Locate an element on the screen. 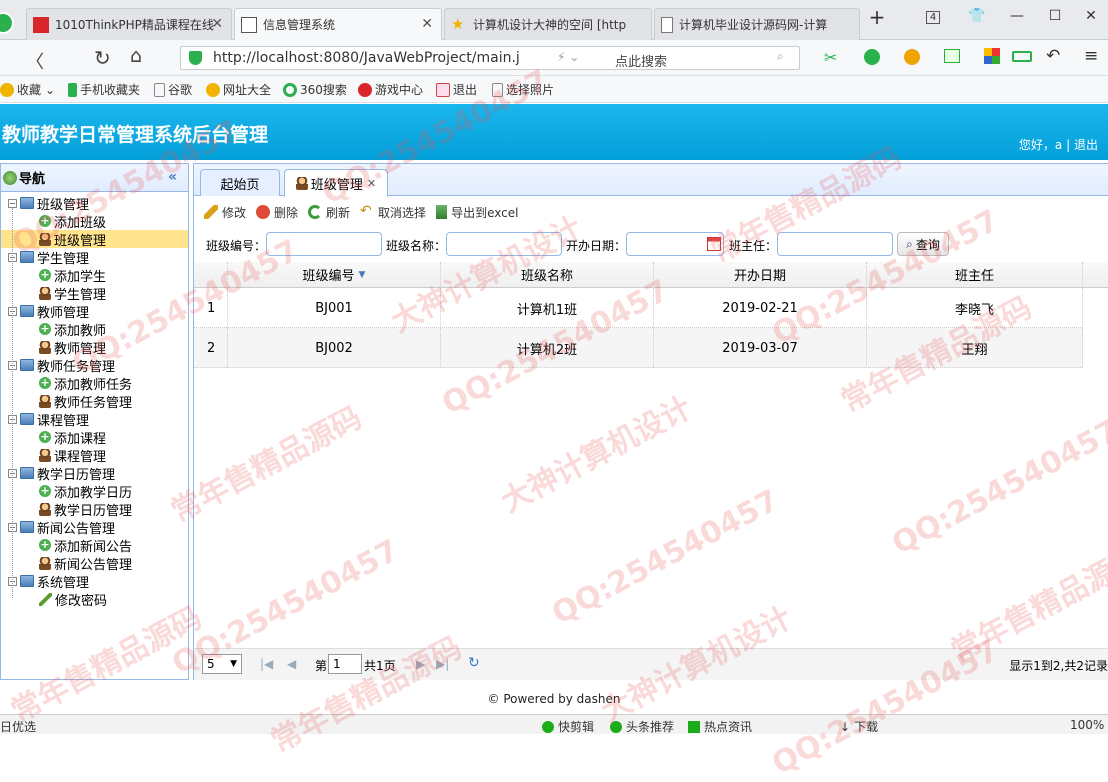  nav-item: + 添加班级 is located at coordinates (94, 221).